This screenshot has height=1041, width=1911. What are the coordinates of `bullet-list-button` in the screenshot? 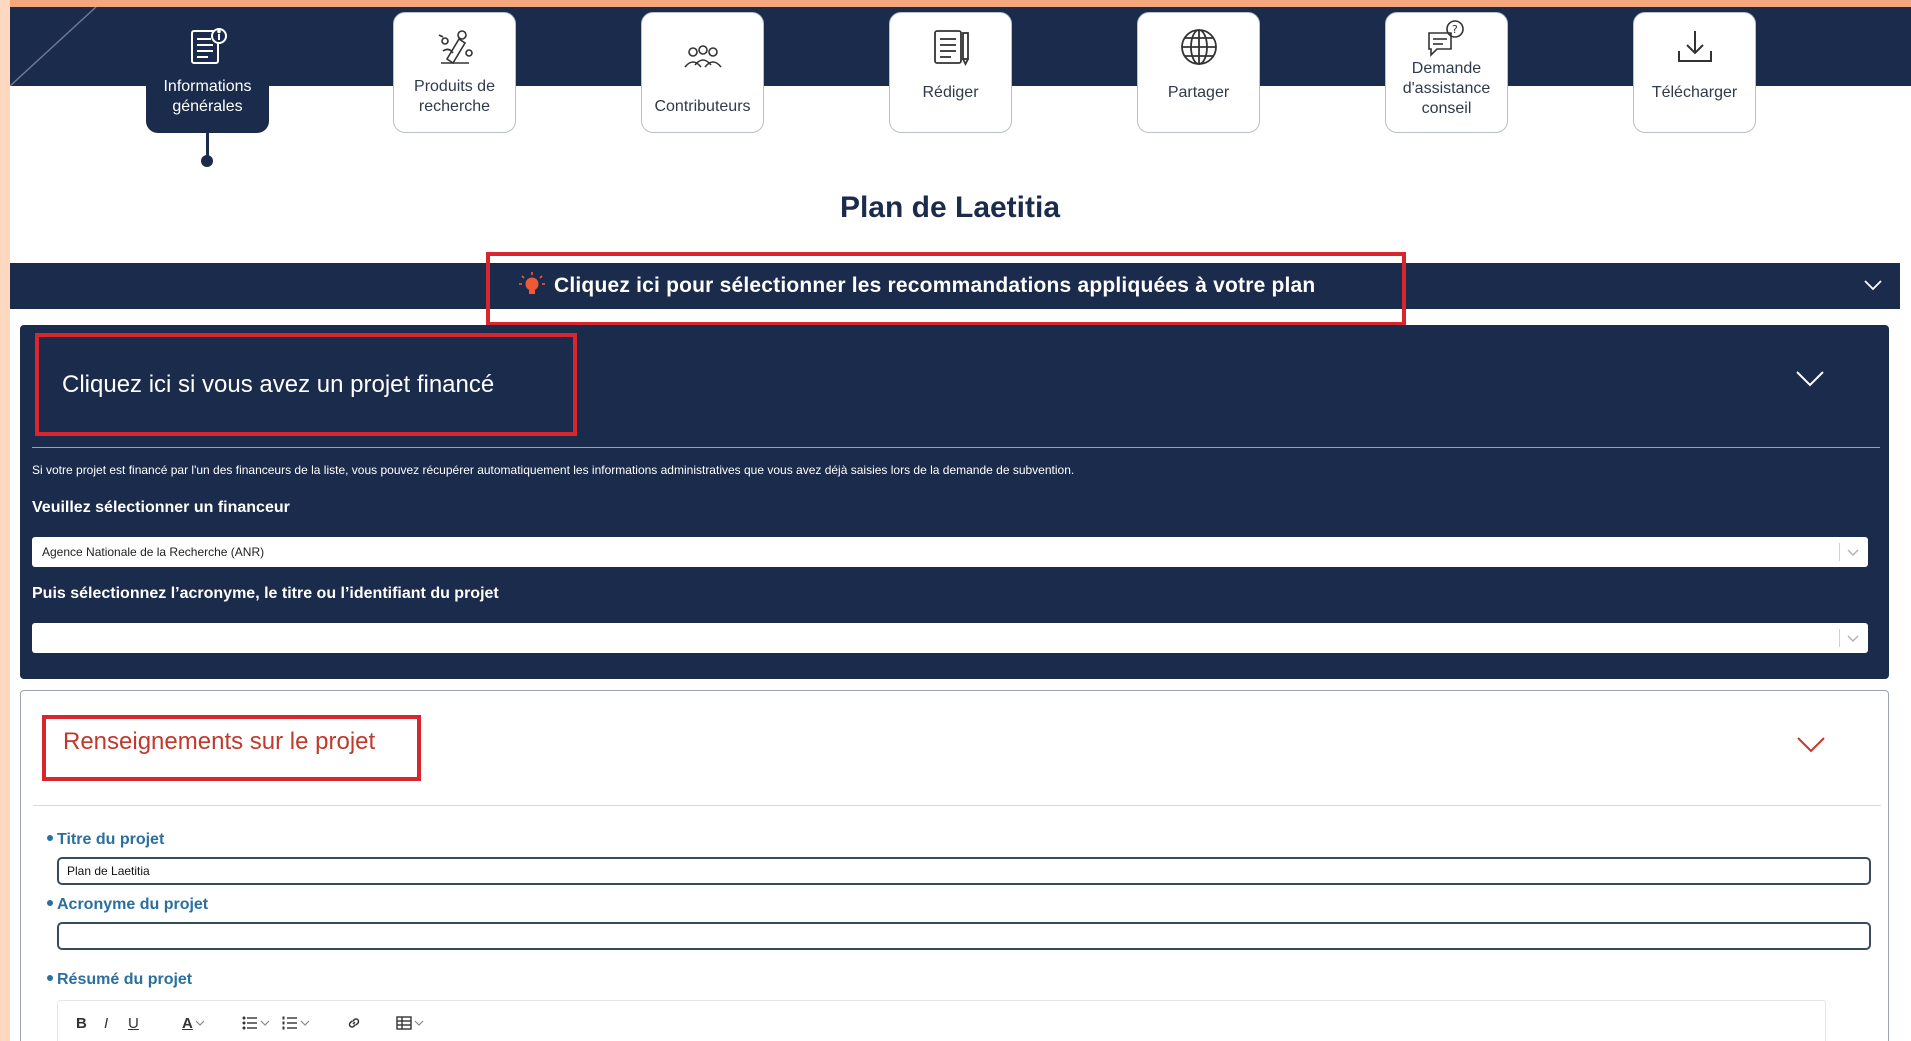 It's located at (256, 1023).